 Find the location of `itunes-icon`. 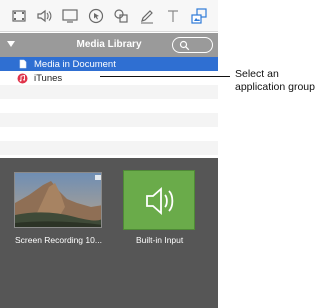

itunes-icon is located at coordinates (22, 78).